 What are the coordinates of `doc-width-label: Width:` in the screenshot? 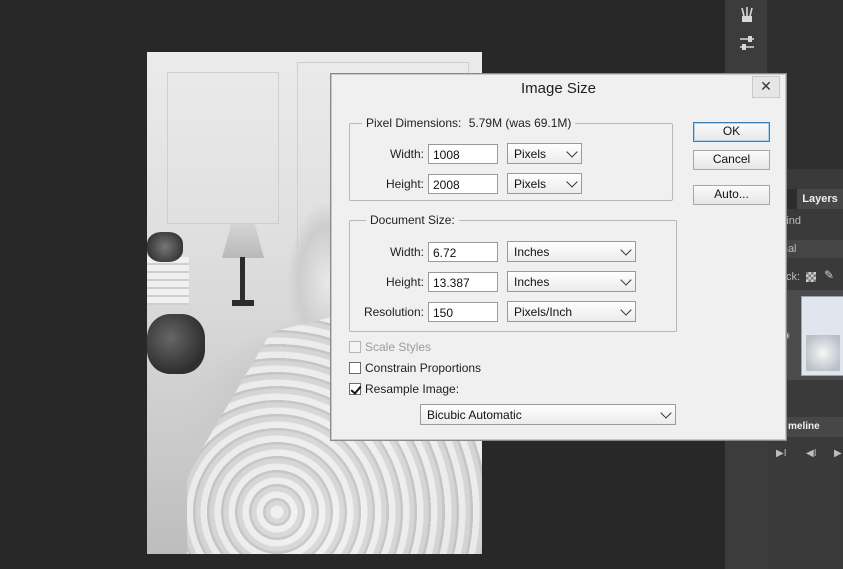 It's located at (406, 252).